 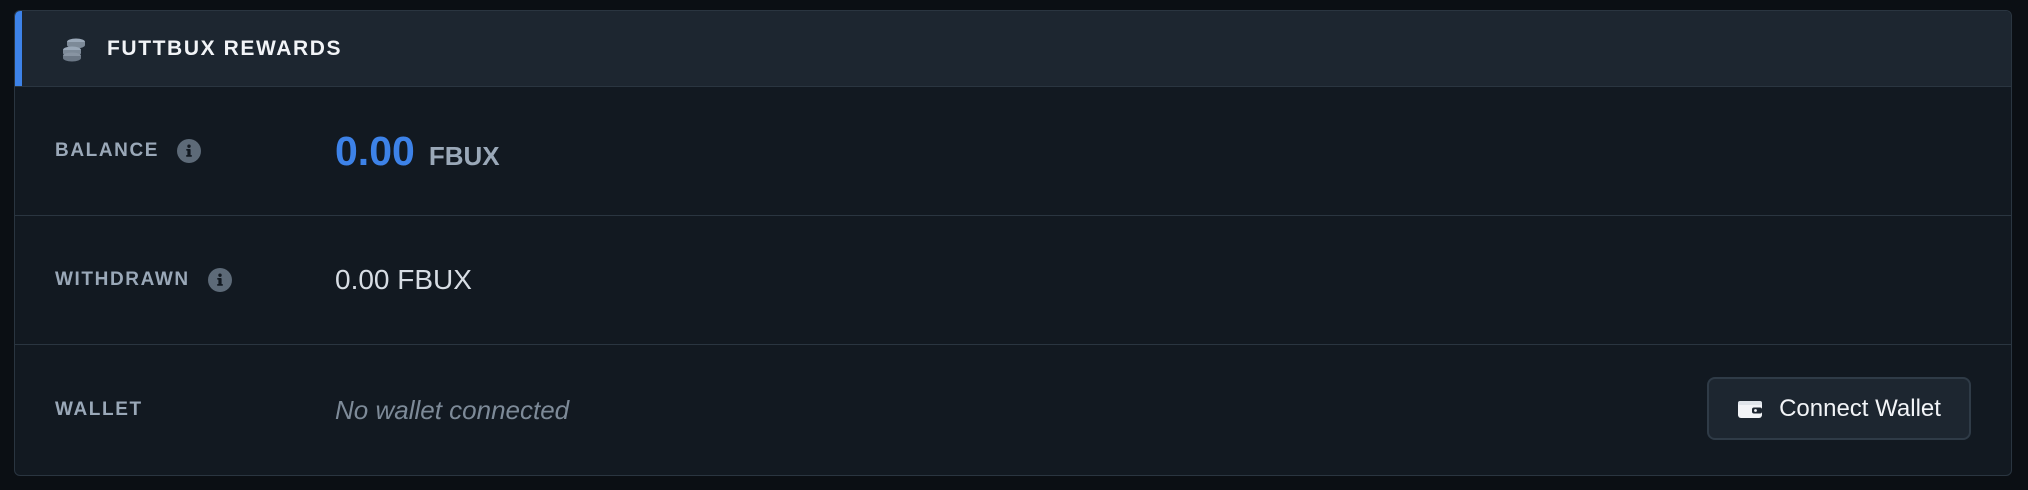 What do you see at coordinates (107, 150) in the screenshot?
I see `balance-label: BALANCE` at bounding box center [107, 150].